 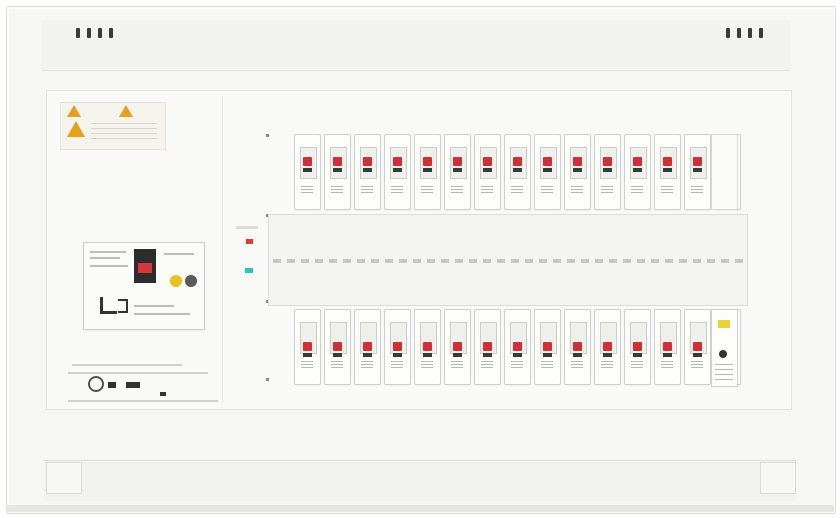 I want to click on aux-text-lines, so click(x=724, y=371).